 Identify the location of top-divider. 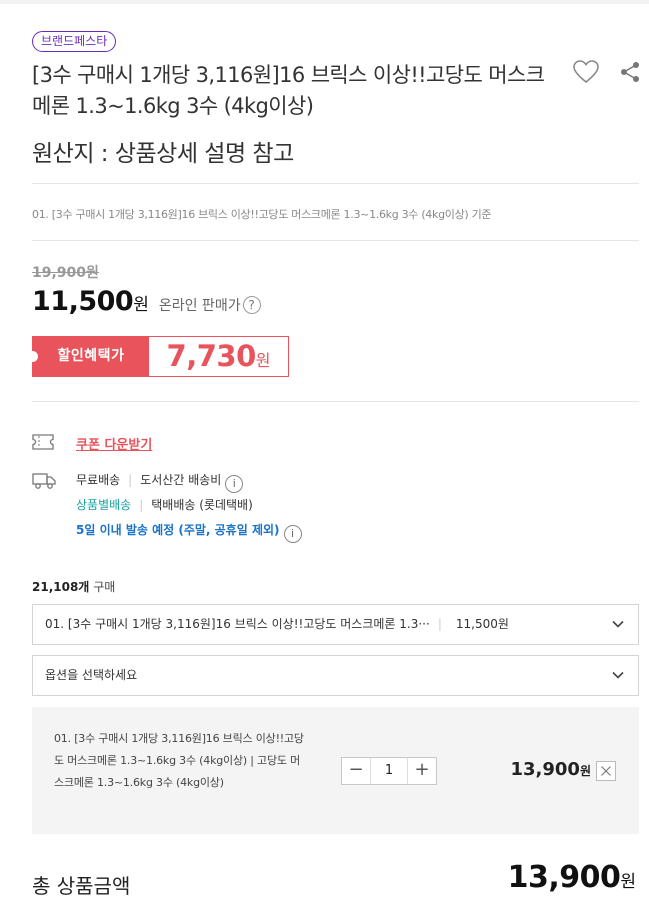
(324, 2).